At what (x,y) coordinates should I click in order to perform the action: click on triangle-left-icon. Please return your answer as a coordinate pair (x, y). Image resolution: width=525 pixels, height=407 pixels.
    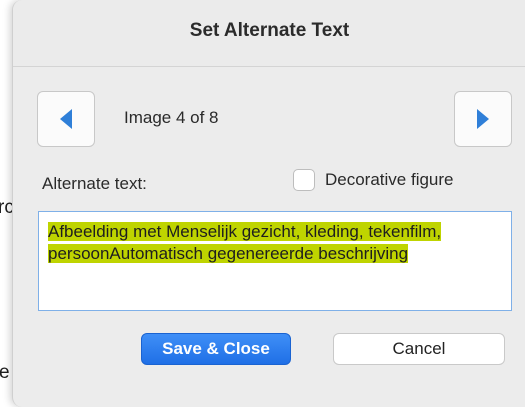
    Looking at the image, I should click on (66, 119).